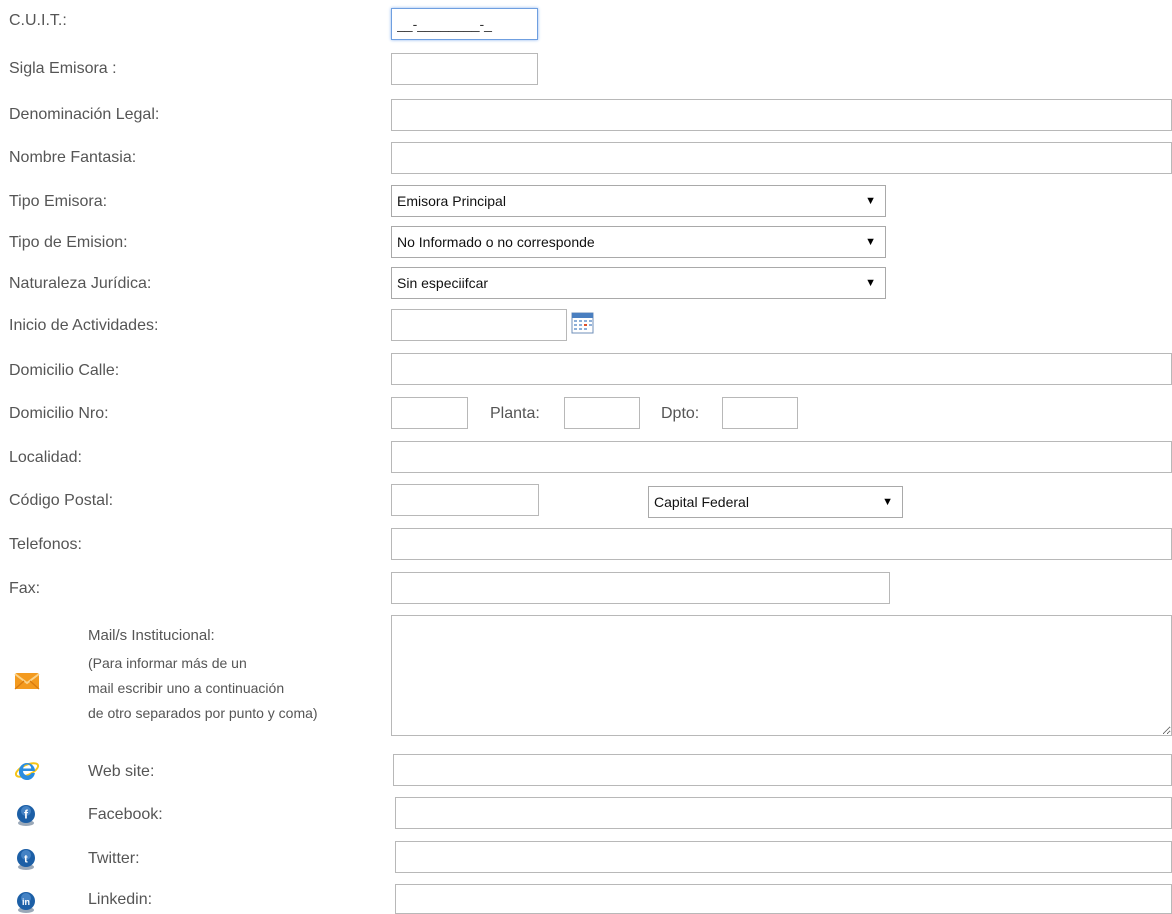 This screenshot has width=1172, height=914. What do you see at coordinates (26, 815) in the screenshot?
I see `facebook-icon: f` at bounding box center [26, 815].